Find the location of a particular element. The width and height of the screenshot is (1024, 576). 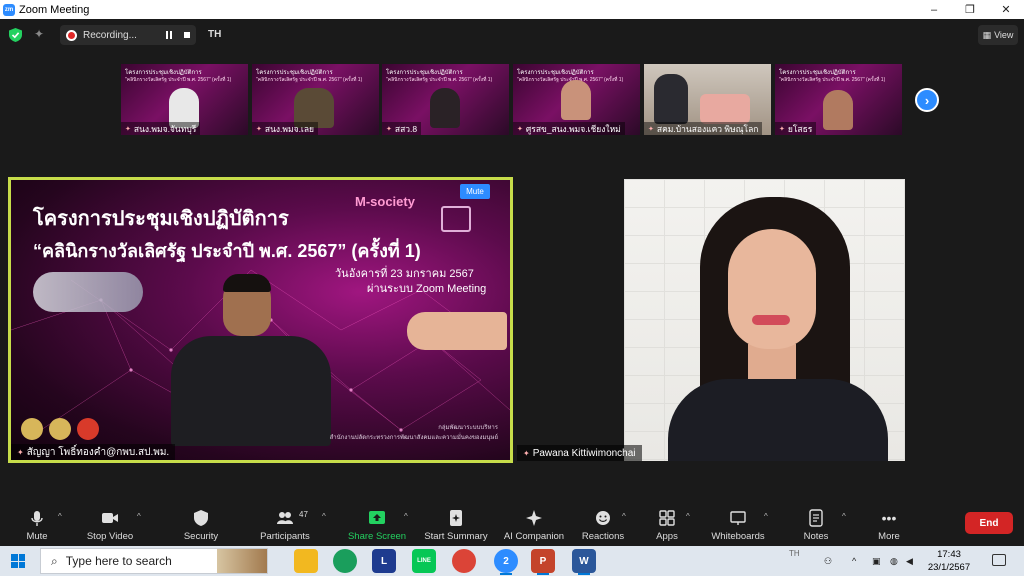

ai-companion-sparkle-icon is located at coordinates (534, 518).